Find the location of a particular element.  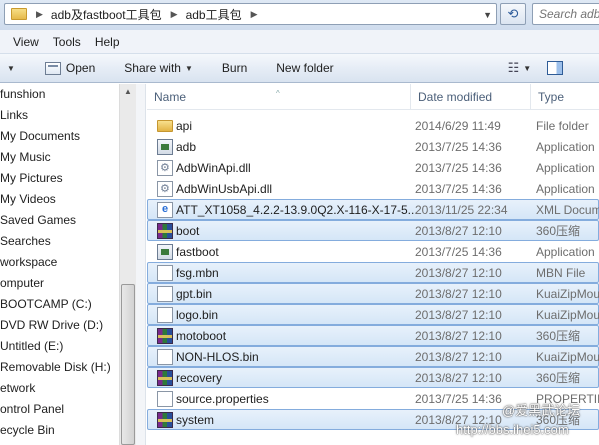

column-type: Type is located at coordinates (565, 97).